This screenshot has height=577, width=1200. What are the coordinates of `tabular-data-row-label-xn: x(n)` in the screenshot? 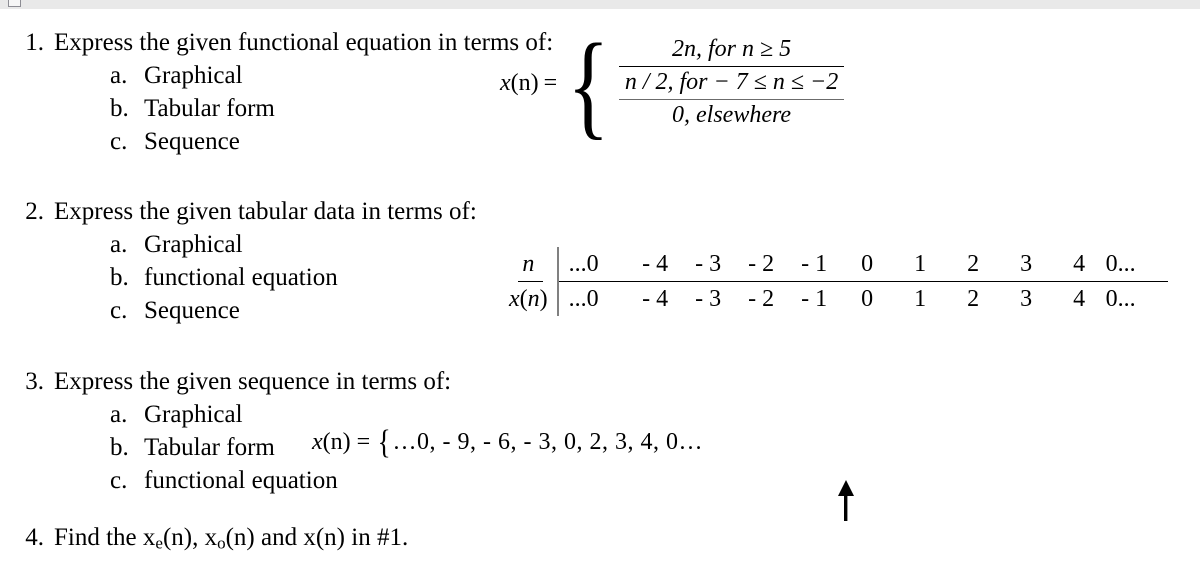 It's located at (531, 299).